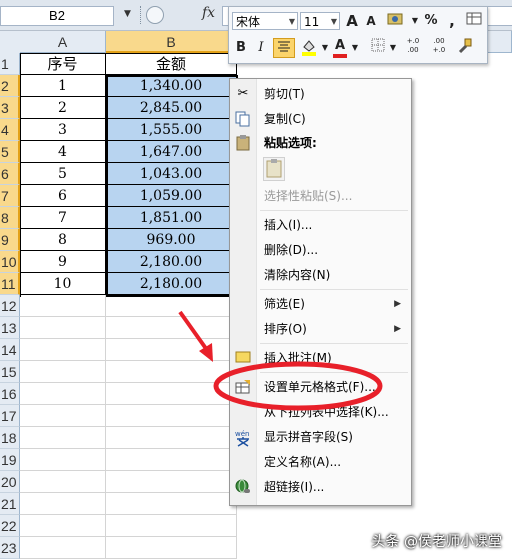 This screenshot has width=512, height=559. What do you see at coordinates (10, 240) in the screenshot?
I see `row-header: 9` at bounding box center [10, 240].